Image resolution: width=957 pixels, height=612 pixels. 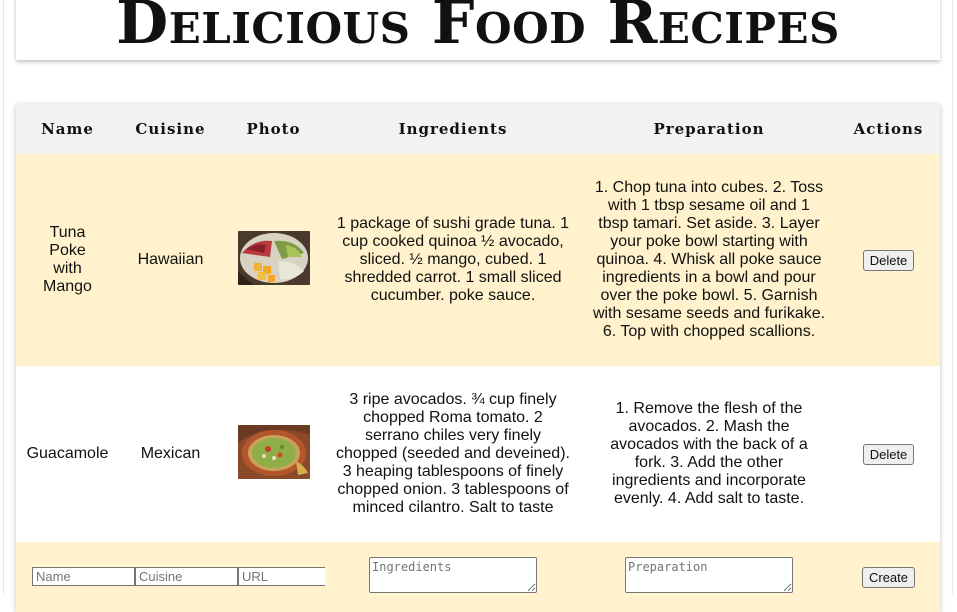 I want to click on column-header-name: Name, so click(x=67, y=129).